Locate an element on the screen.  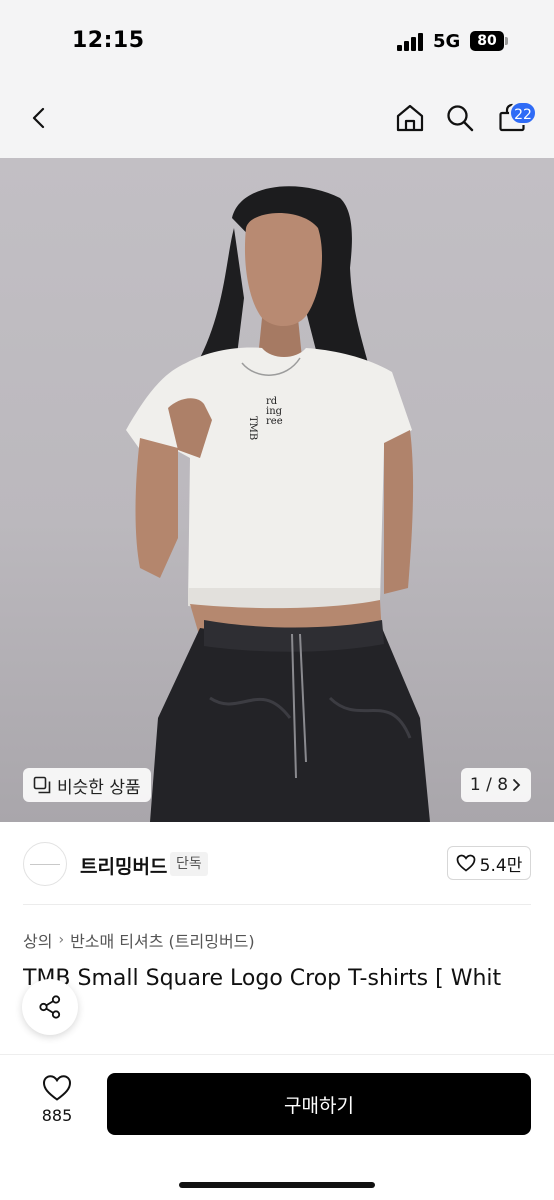
chevron-right-icon is located at coordinates (517, 785).